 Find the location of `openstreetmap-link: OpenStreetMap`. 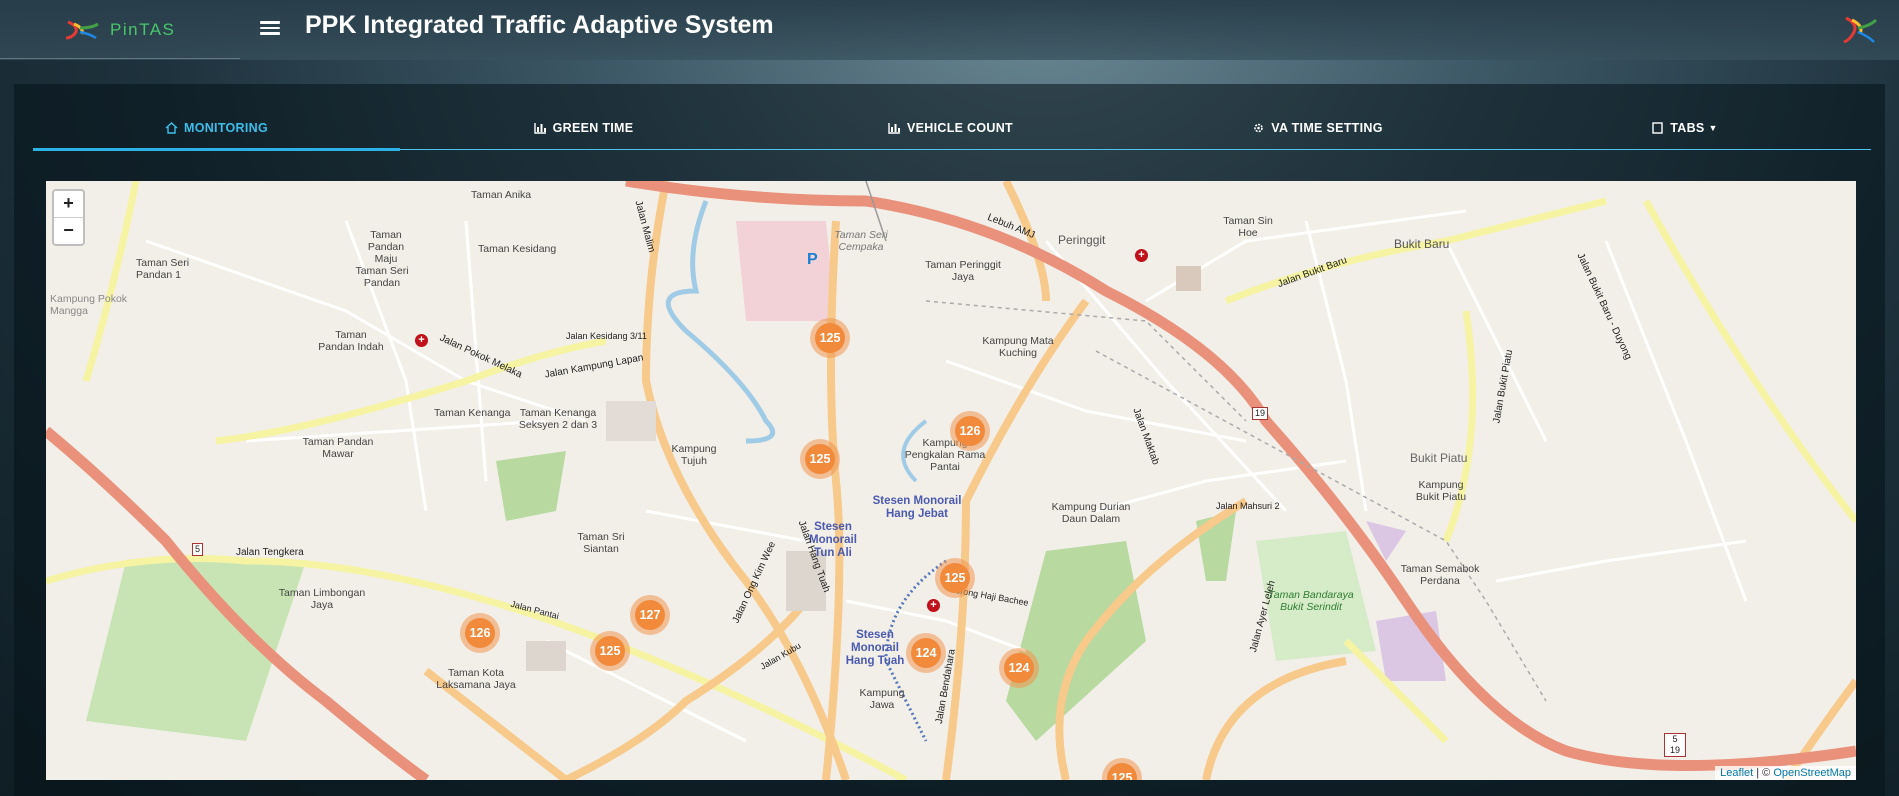

openstreetmap-link: OpenStreetMap is located at coordinates (1812, 773).